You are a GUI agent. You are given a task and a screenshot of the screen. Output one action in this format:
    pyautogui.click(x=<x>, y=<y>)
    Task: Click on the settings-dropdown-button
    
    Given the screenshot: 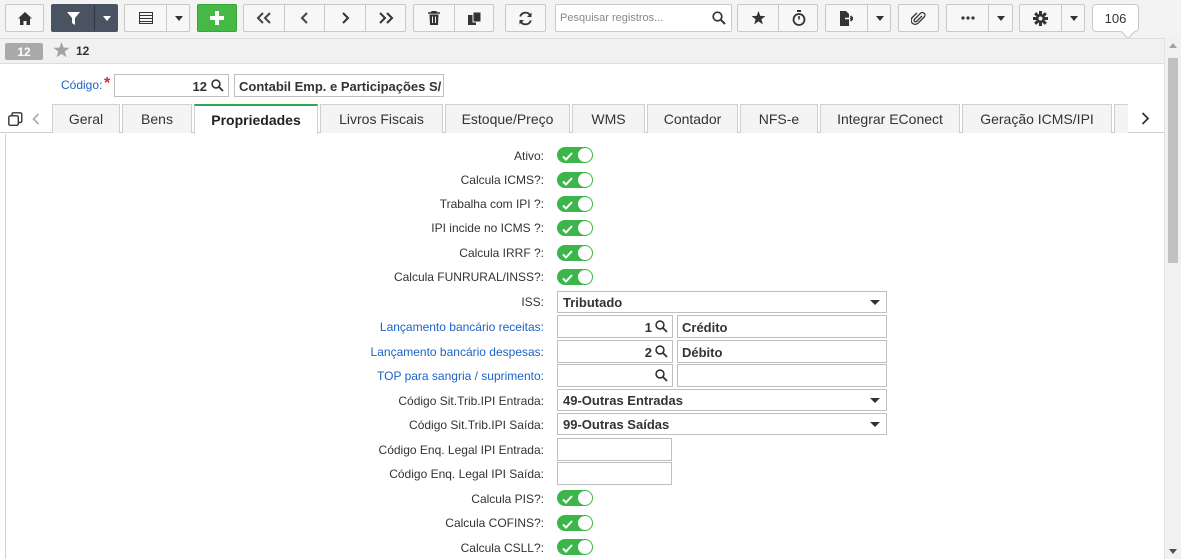 What is the action you would take?
    pyautogui.click(x=1073, y=18)
    